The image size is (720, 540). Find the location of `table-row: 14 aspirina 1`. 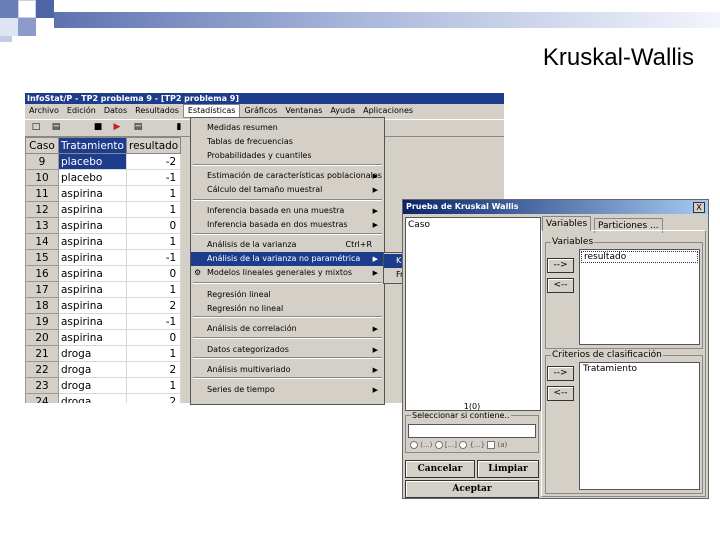

table-row: 14 aspirina 1 is located at coordinates (103, 241).